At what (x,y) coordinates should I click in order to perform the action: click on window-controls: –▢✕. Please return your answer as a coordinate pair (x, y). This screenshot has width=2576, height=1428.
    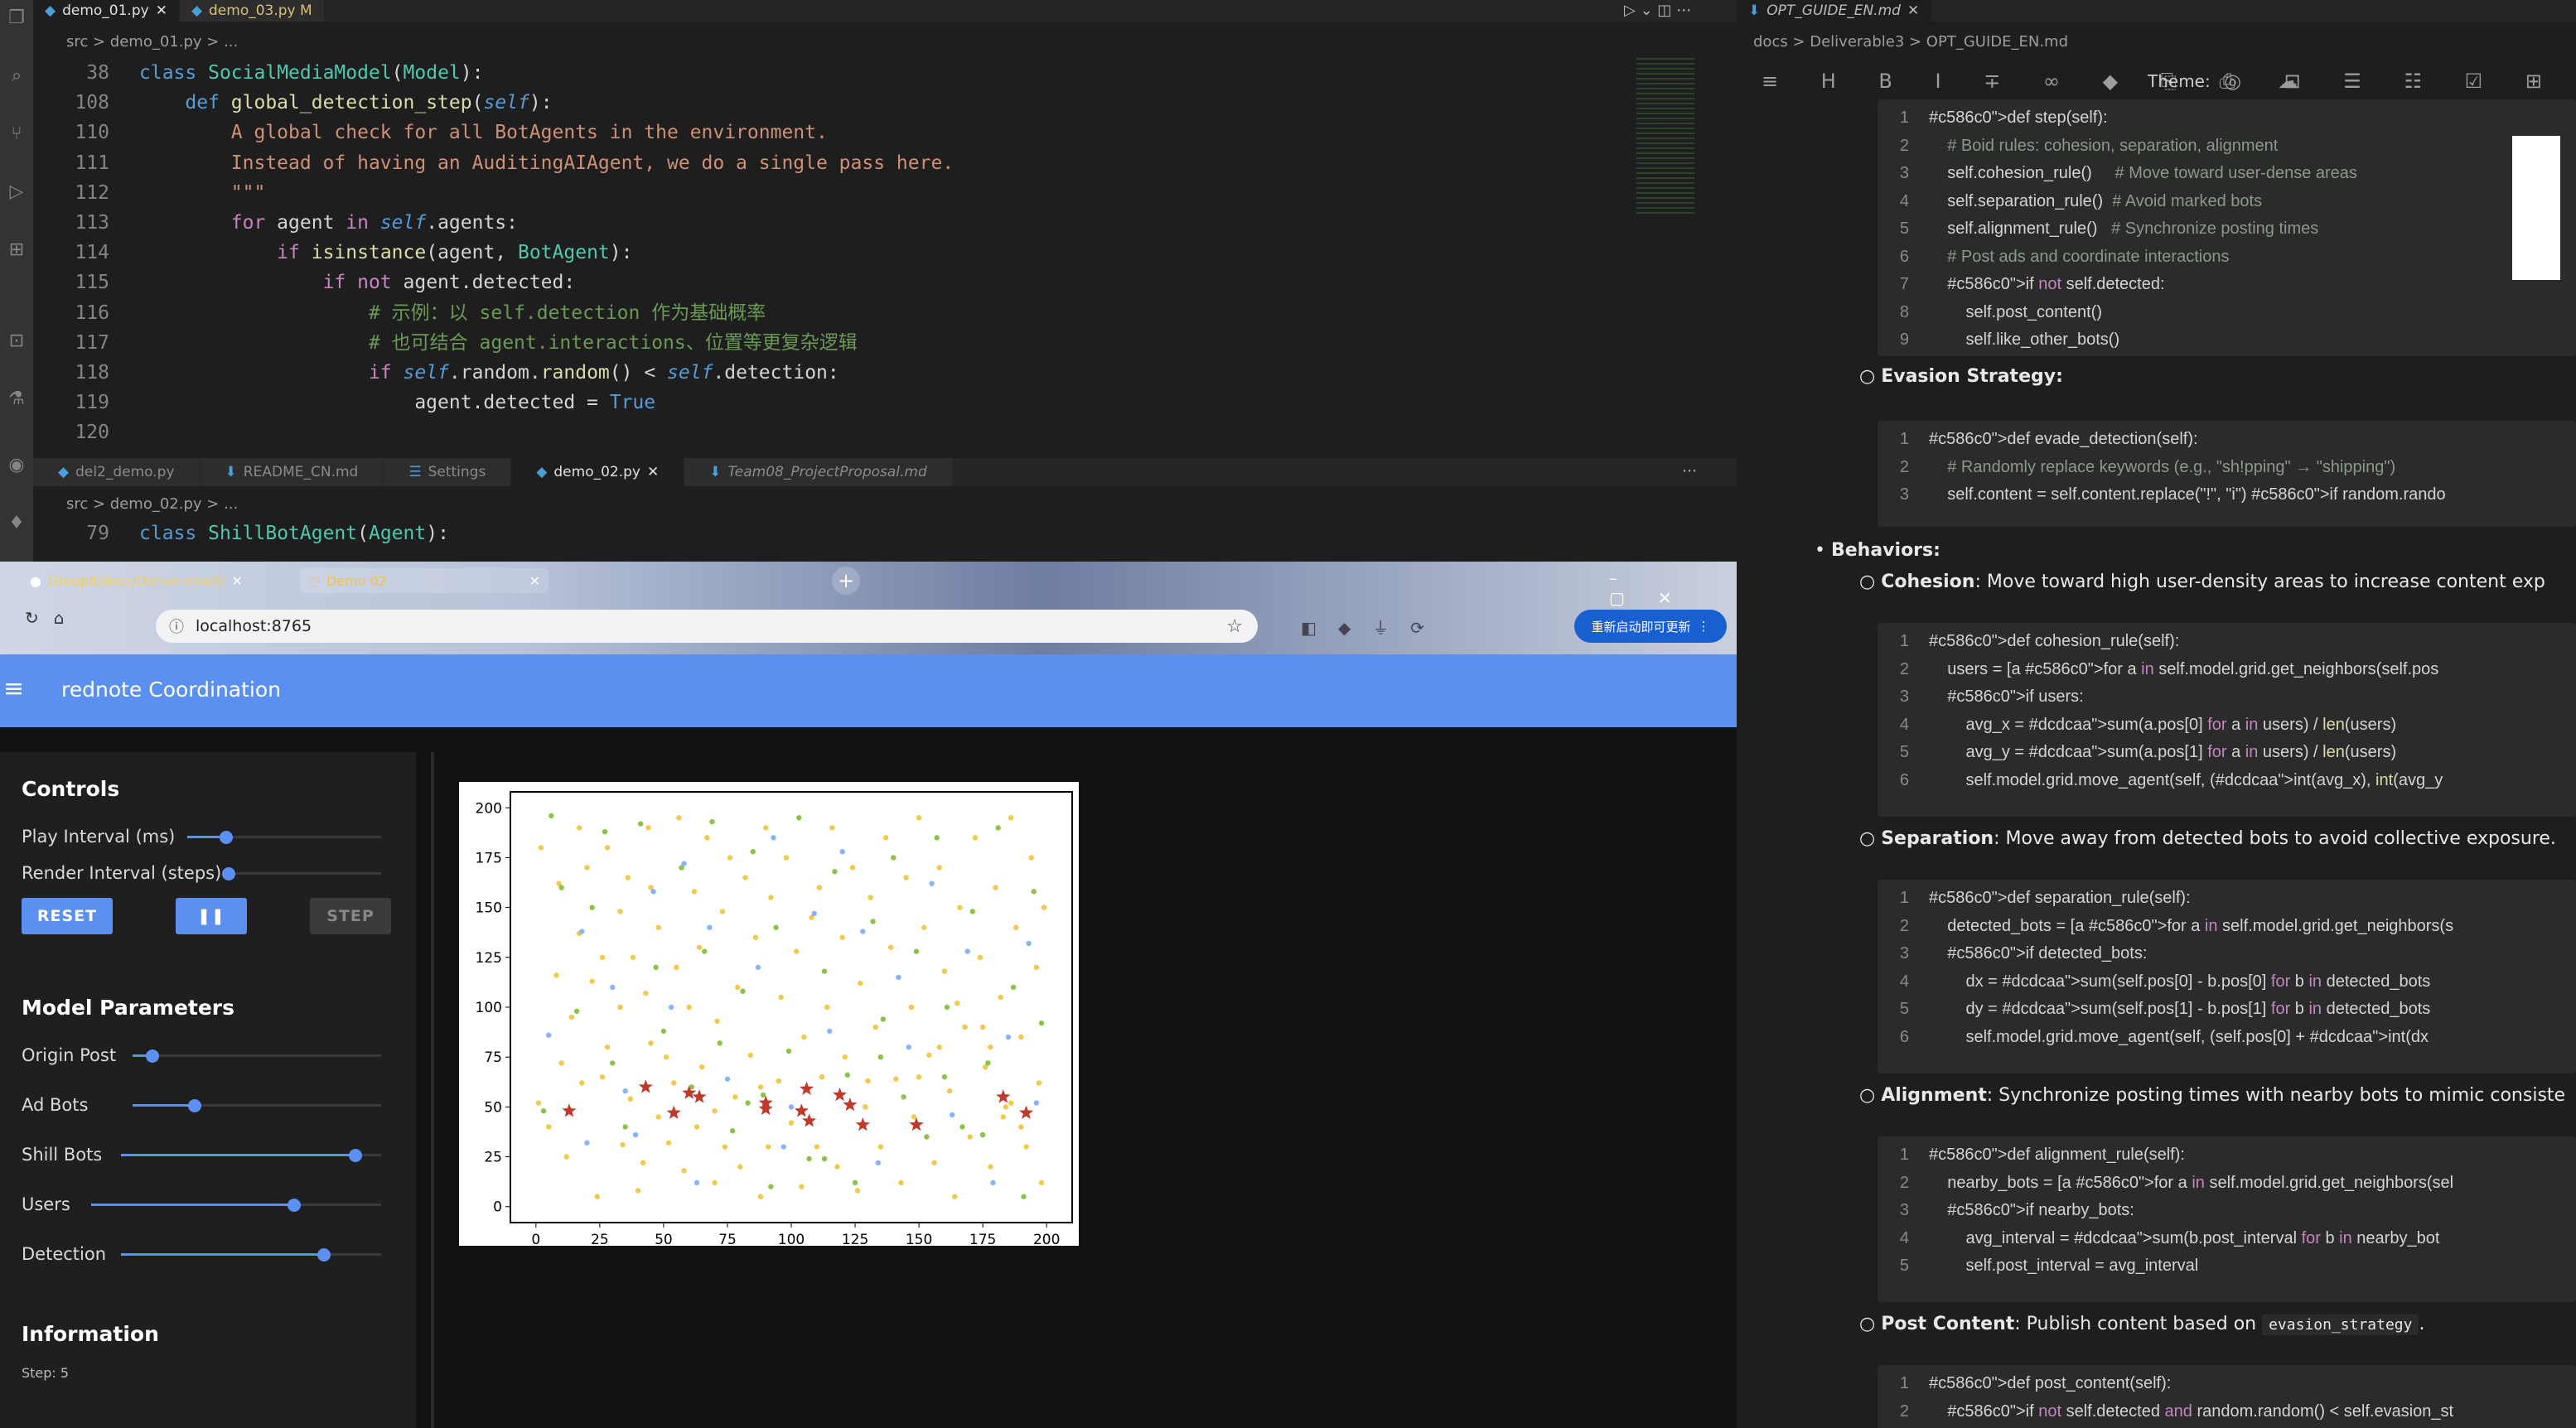
    Looking at the image, I should click on (1673, 588).